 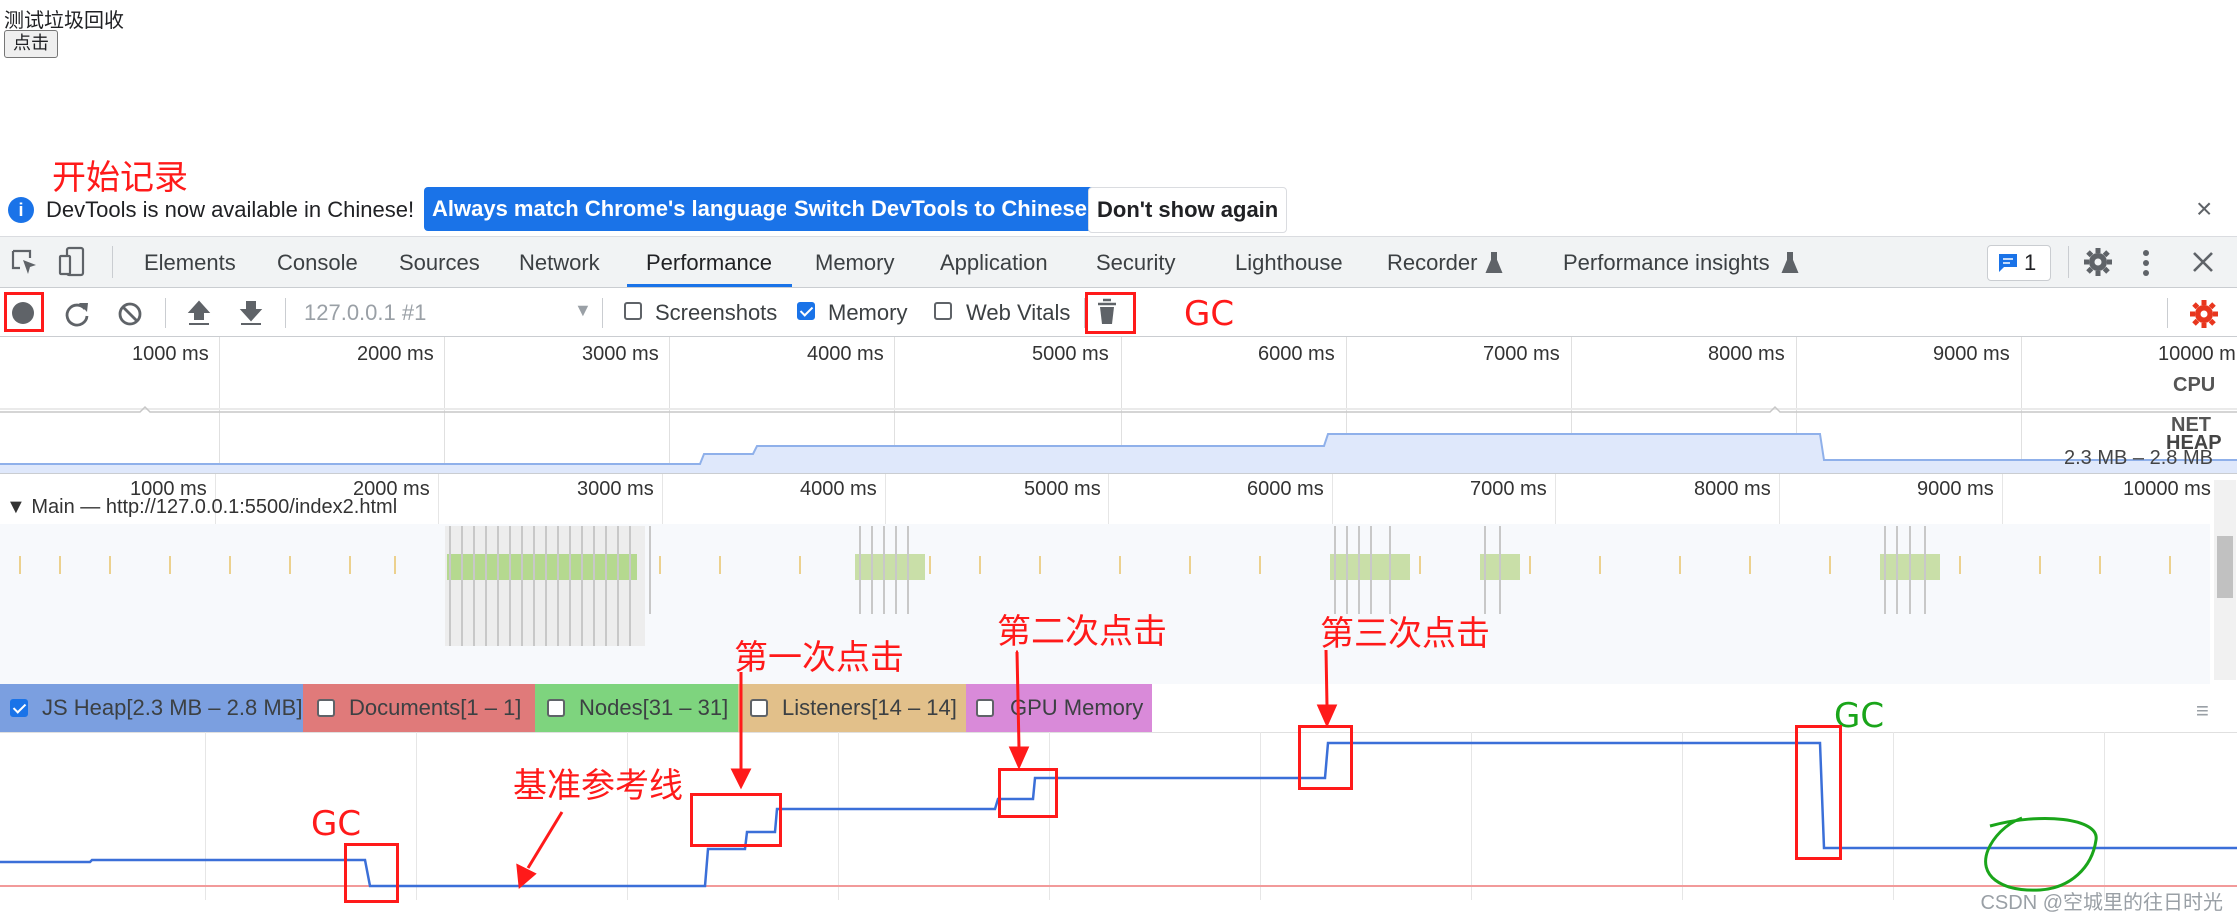 What do you see at coordinates (2101, 903) in the screenshot?
I see `watermark: CSDN @空城里的往日时光` at bounding box center [2101, 903].